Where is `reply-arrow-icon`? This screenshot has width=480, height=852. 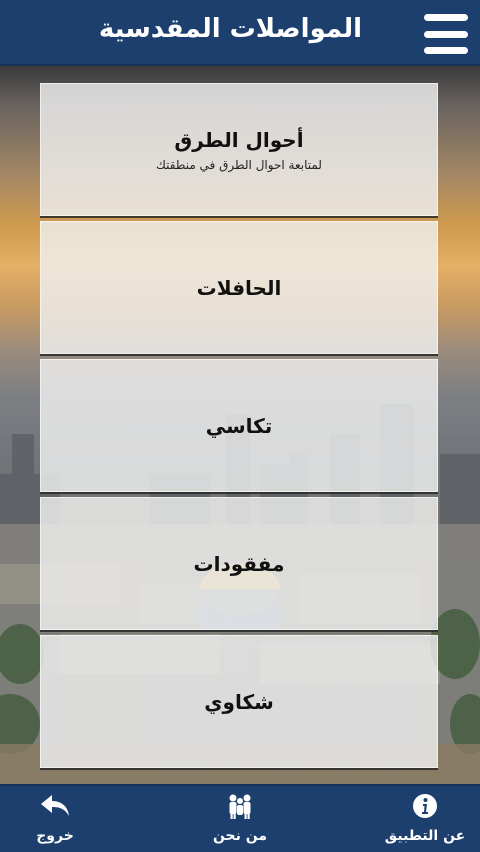 reply-arrow-icon is located at coordinates (55, 806).